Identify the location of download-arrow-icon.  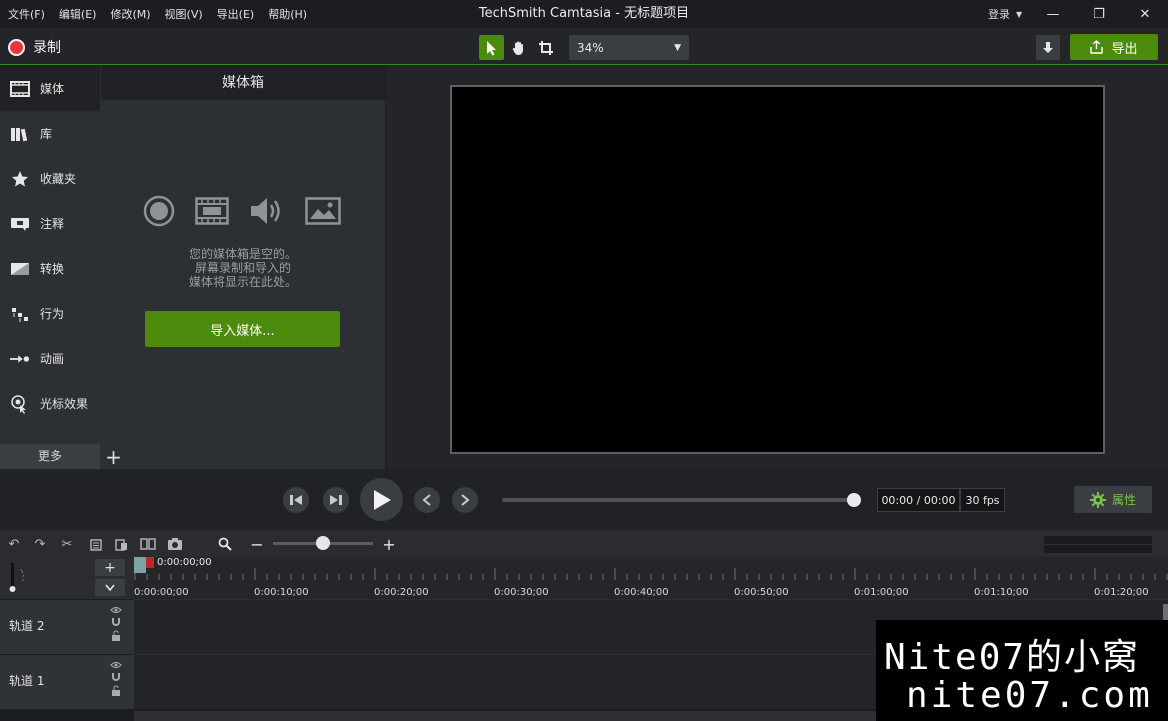
(1048, 47).